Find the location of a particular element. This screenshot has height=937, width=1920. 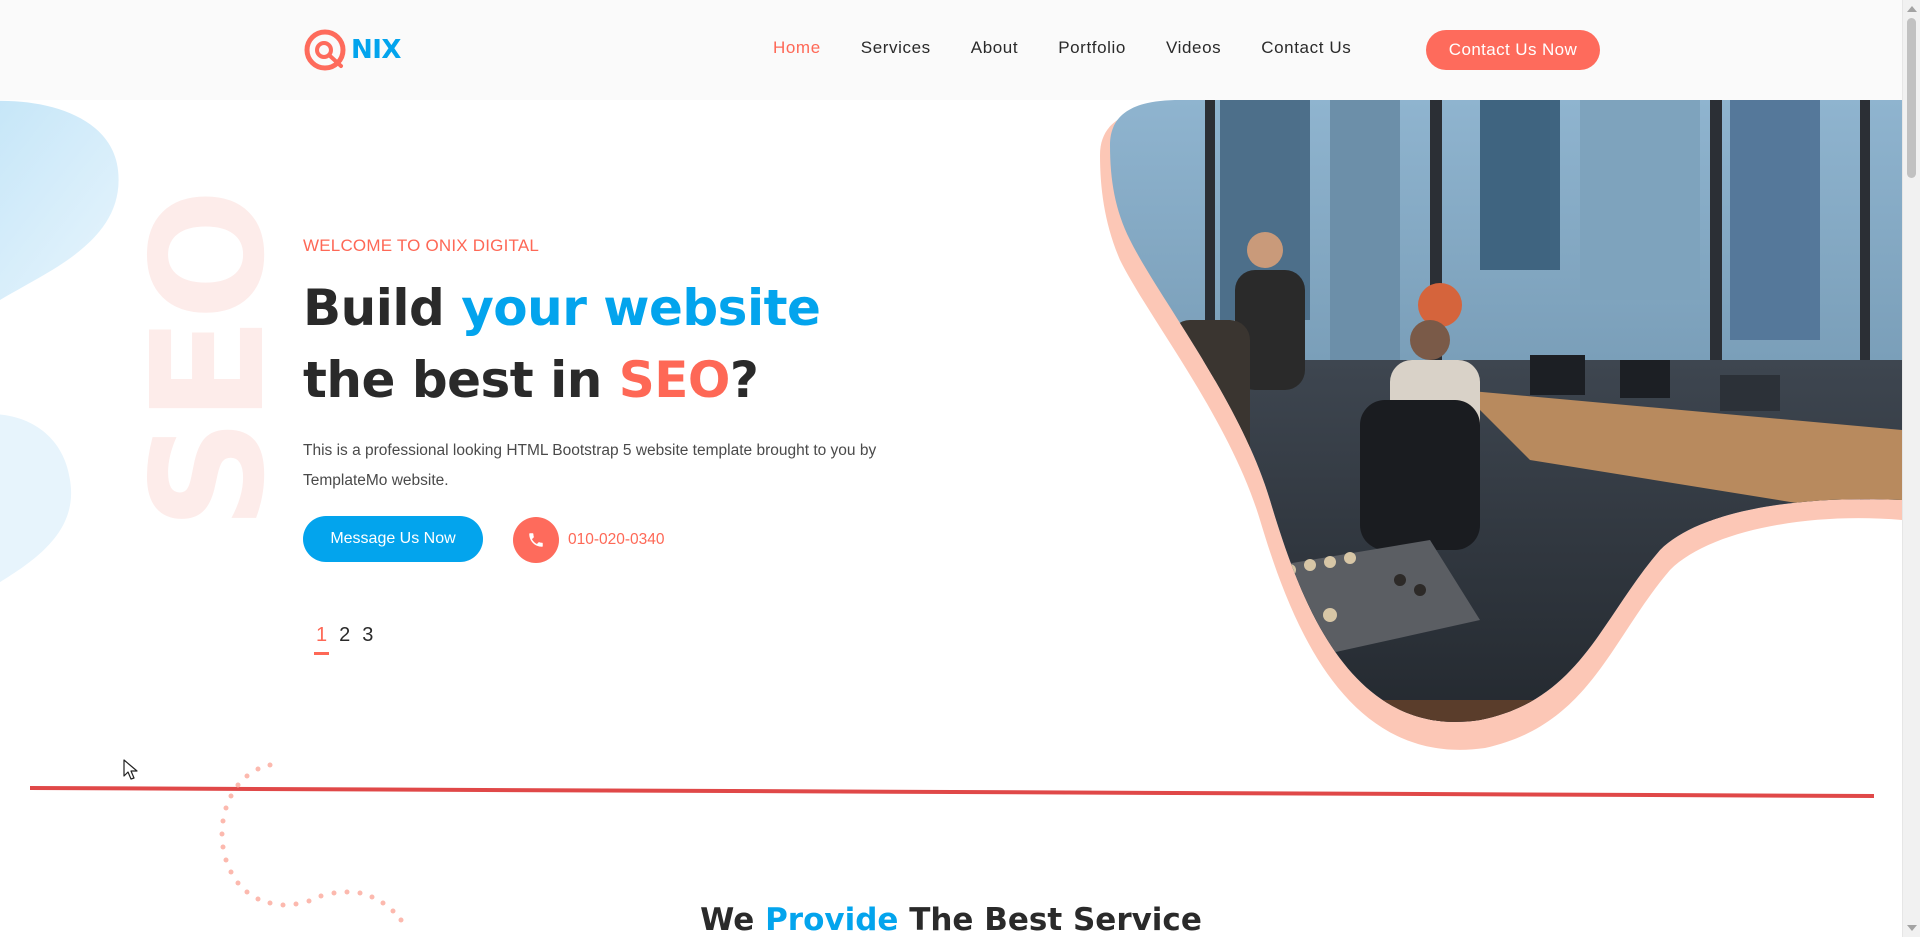

nav-item-contact: Contact Us is located at coordinates (1306, 48).